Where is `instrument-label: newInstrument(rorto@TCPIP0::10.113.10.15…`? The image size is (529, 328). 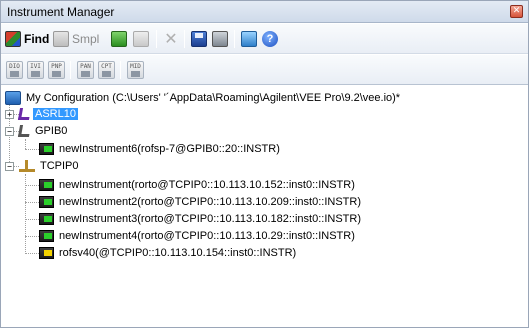 instrument-label: newInstrument(rorto@TCPIP0::10.113.10.15… is located at coordinates (207, 185).